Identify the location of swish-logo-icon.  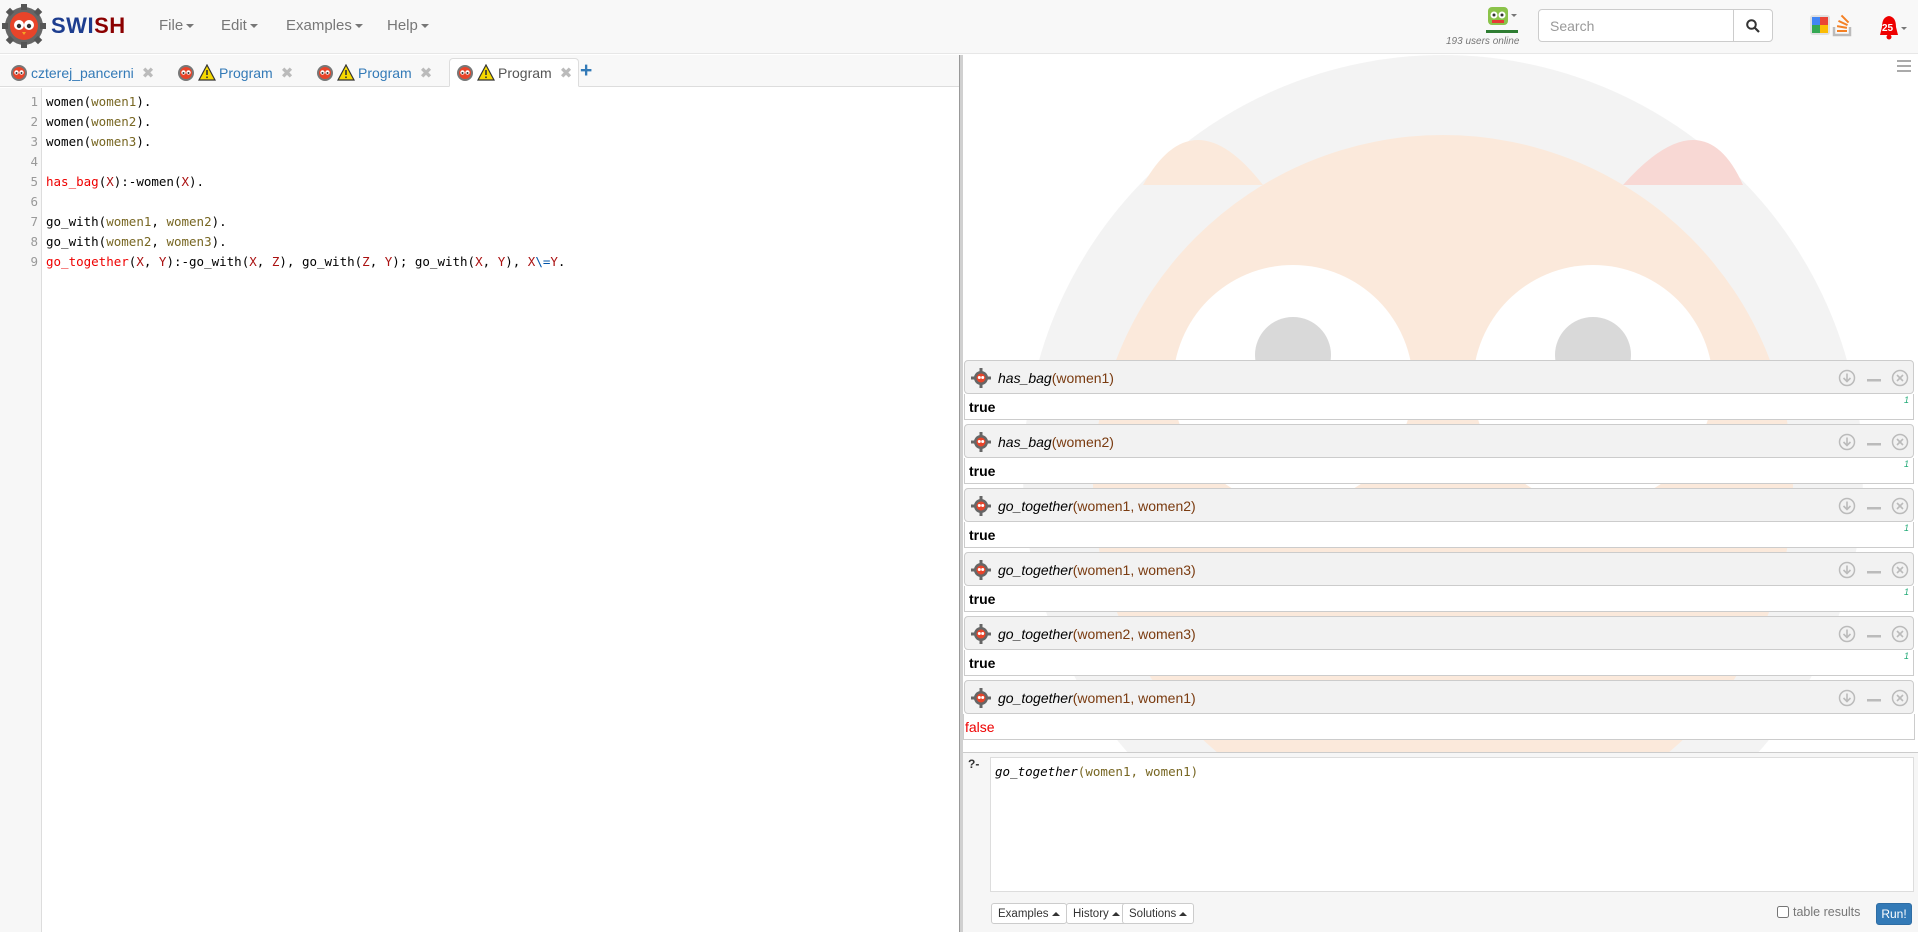
(24, 26).